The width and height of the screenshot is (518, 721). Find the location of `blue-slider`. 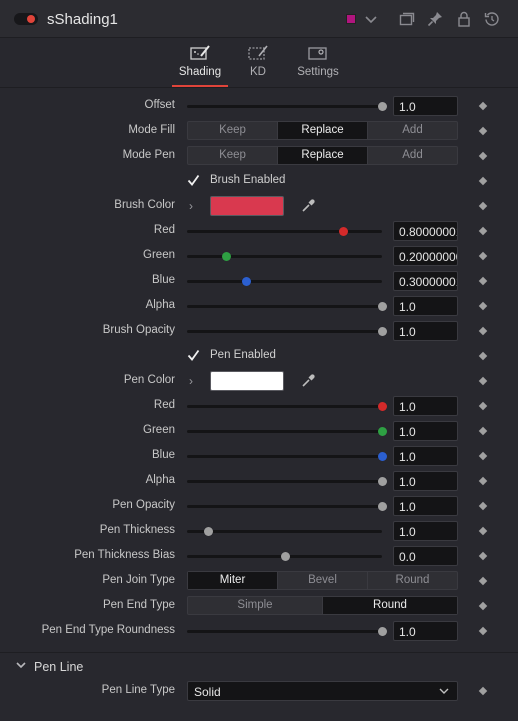

blue-slider is located at coordinates (284, 281).